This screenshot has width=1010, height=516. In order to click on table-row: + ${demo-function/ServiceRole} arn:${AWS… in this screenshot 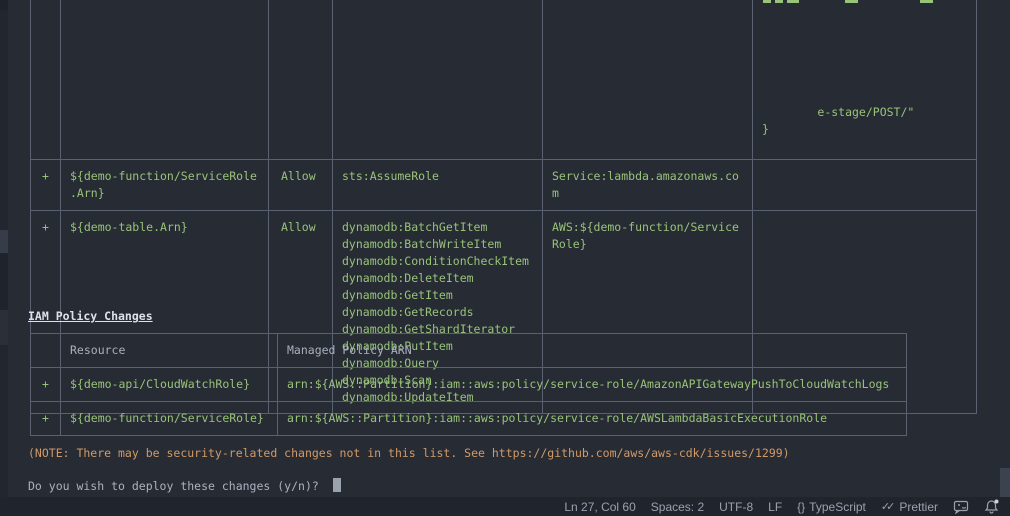, I will do `click(468, 418)`.